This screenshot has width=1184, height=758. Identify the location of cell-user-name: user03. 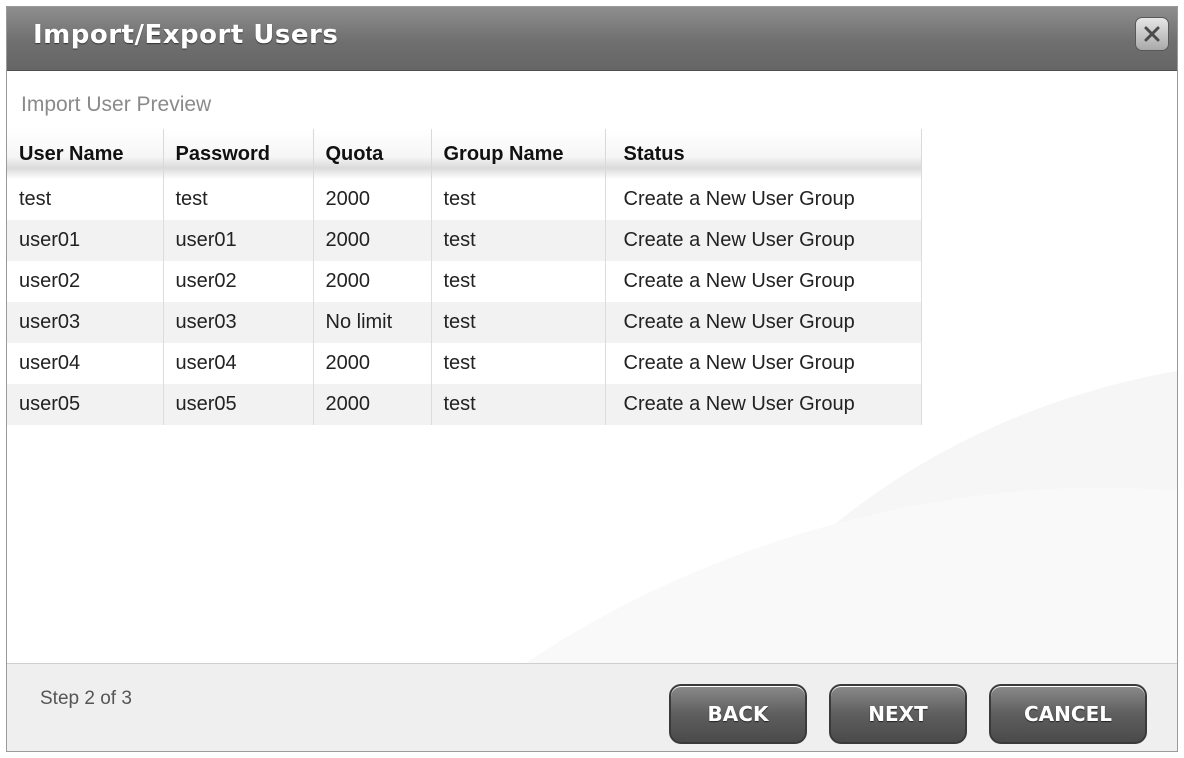
(85, 322).